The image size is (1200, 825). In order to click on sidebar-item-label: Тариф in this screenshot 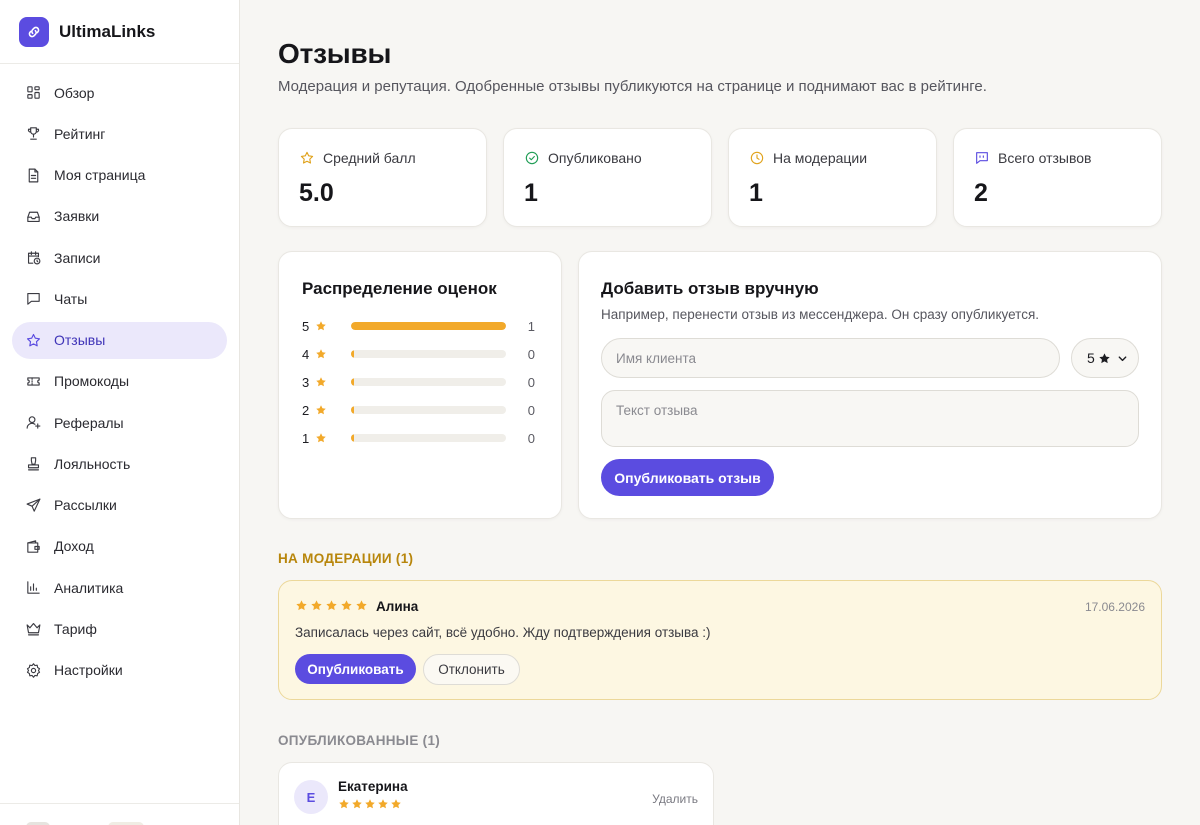, I will do `click(75, 628)`.